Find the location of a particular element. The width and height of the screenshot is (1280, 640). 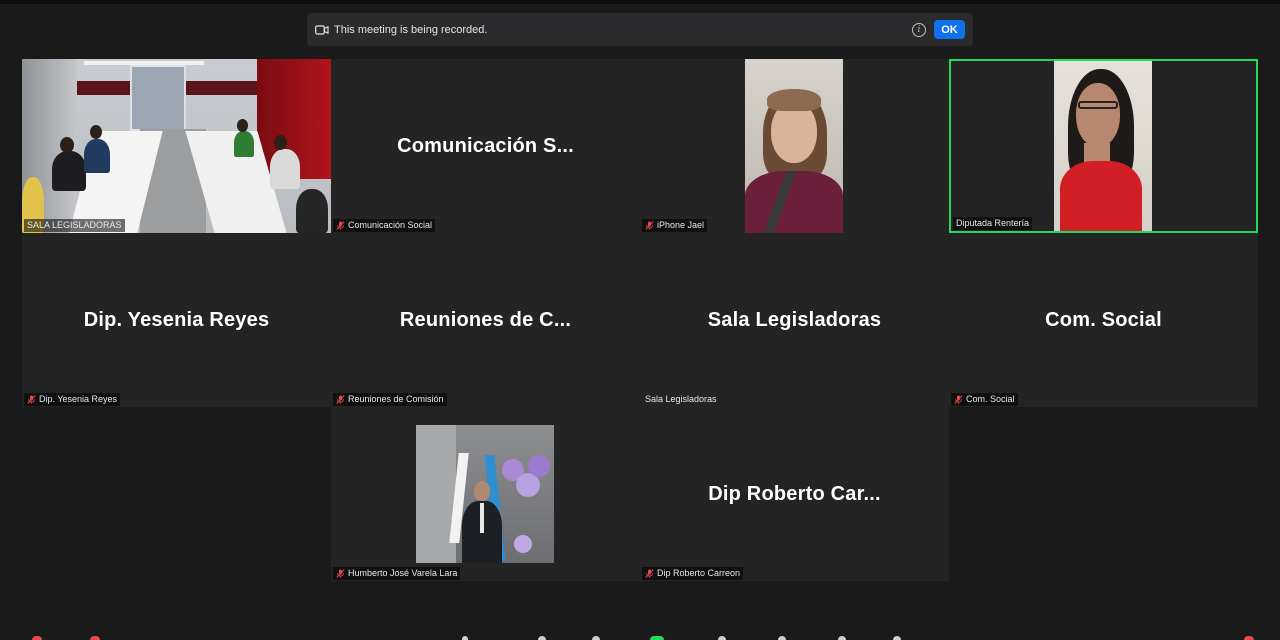

participant-name: Diputada Rentería is located at coordinates (993, 223).